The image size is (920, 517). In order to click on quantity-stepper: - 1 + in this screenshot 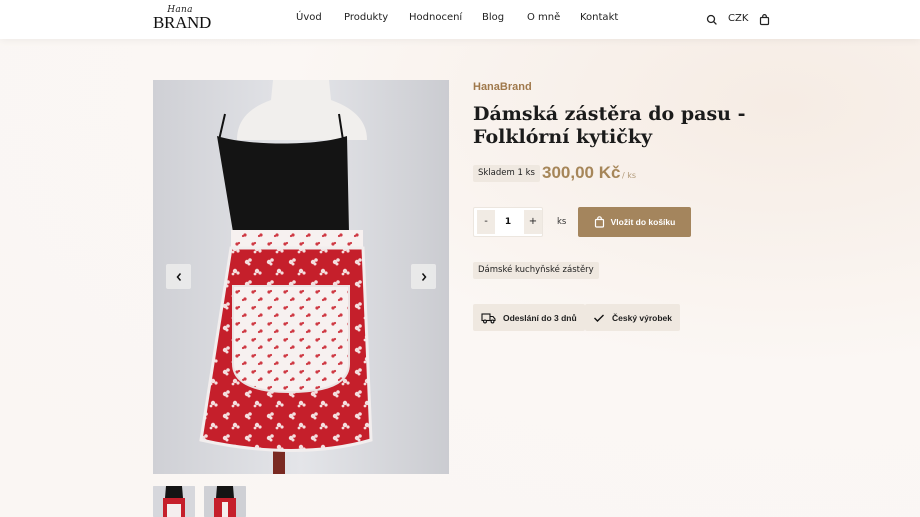, I will do `click(508, 222)`.